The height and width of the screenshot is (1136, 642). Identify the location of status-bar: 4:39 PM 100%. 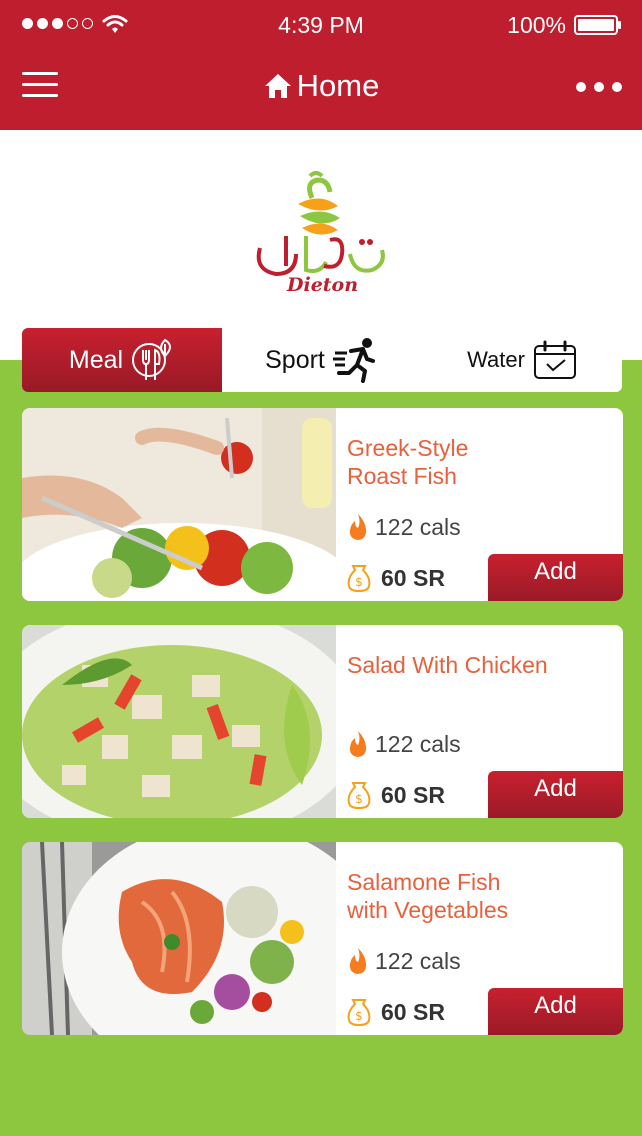
(321, 25).